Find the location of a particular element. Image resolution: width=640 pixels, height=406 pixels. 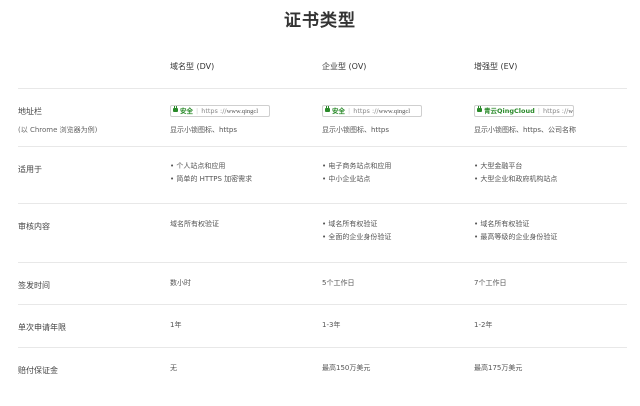

cell-validation-ev: • 域名所有权验证 • 最高等级的企业身份验证 is located at coordinates (515, 231).